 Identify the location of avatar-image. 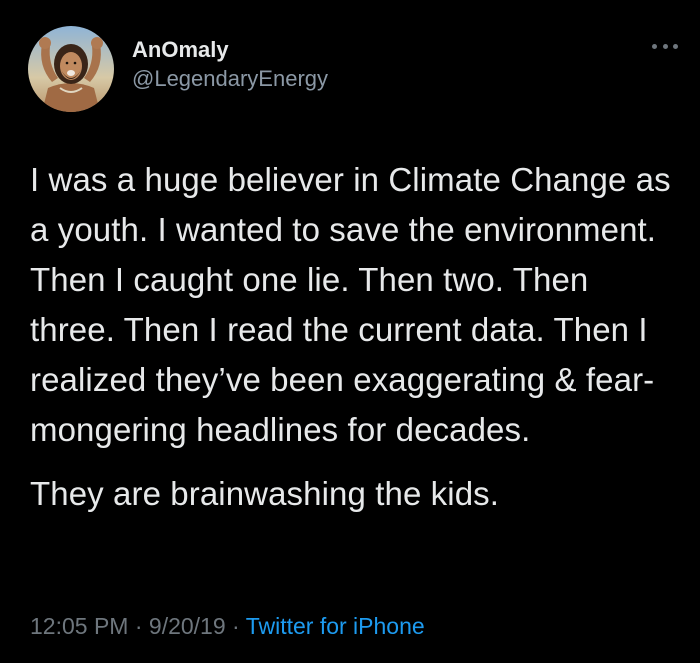
(71, 69).